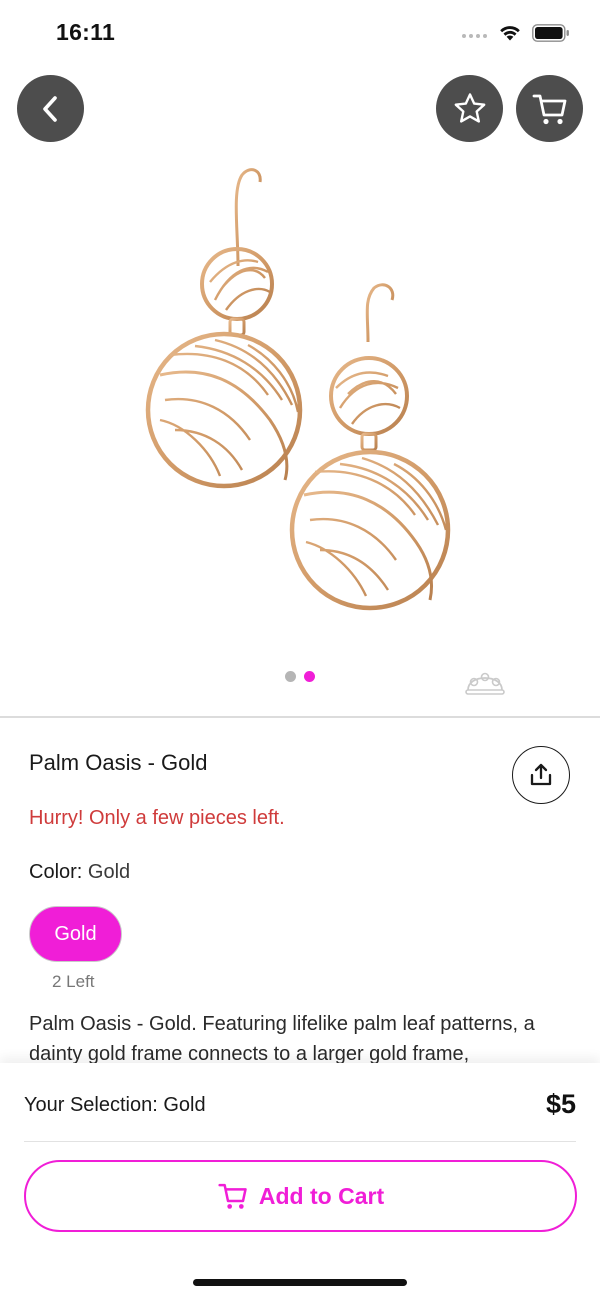 The image size is (600, 1299). I want to click on color-selection-label: Color: Gold, so click(79, 872).